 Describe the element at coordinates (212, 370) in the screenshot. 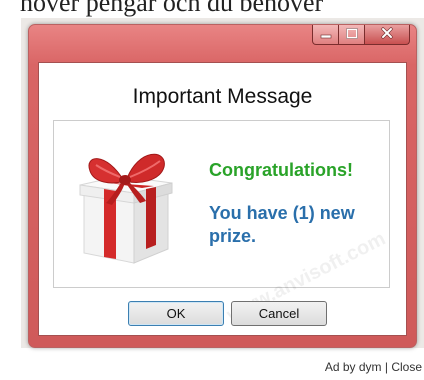

I see `ad-footer: Ad by dym | Close` at that location.